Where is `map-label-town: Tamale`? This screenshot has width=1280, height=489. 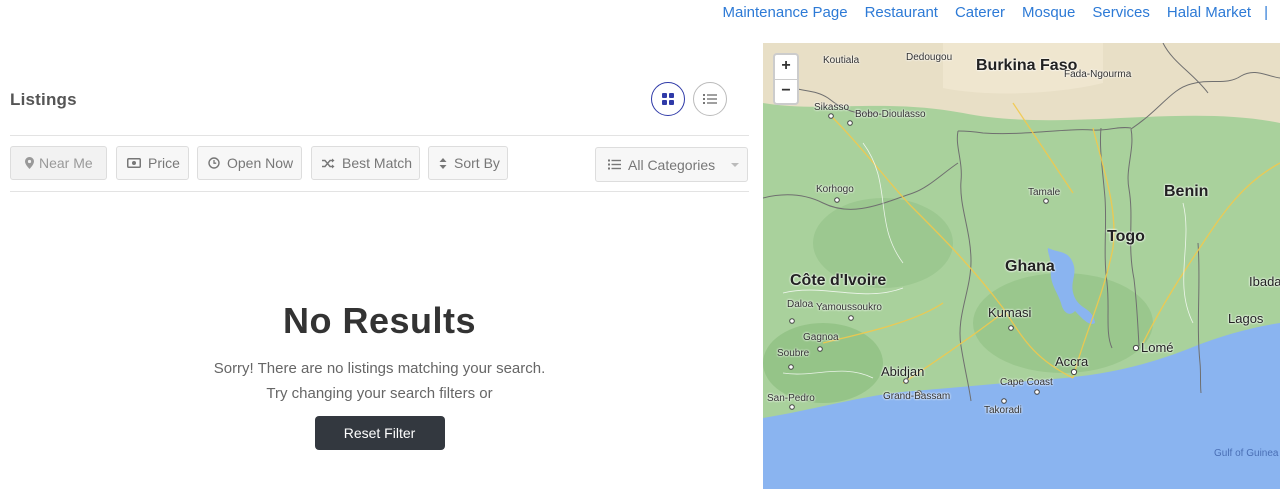
map-label-town: Tamale is located at coordinates (1044, 192).